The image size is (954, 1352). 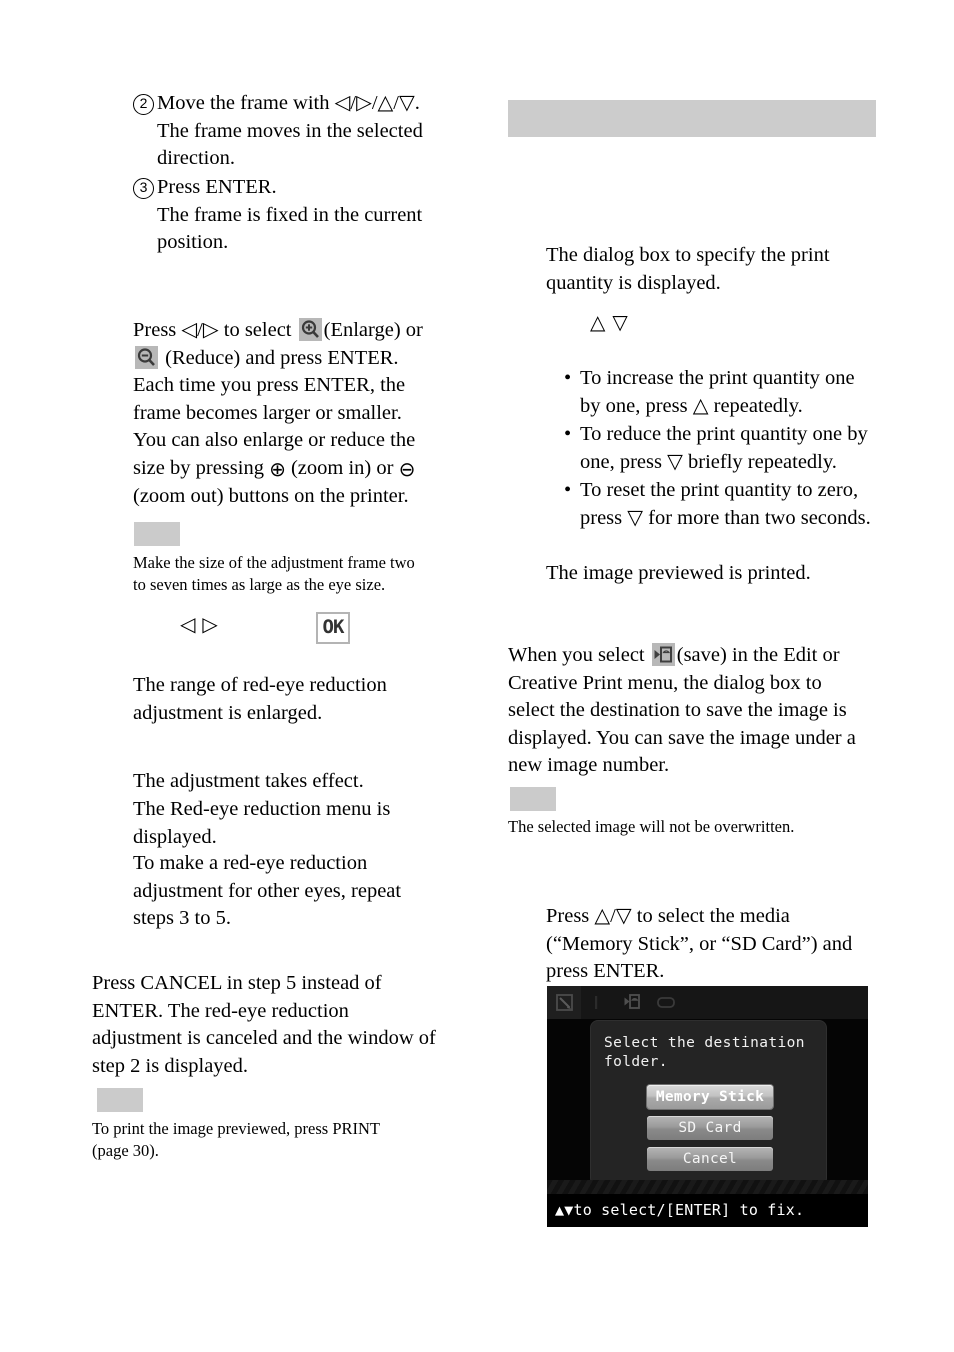 What do you see at coordinates (260, 685) in the screenshot?
I see `result-1-line-1: The range of red-eye reduction` at bounding box center [260, 685].